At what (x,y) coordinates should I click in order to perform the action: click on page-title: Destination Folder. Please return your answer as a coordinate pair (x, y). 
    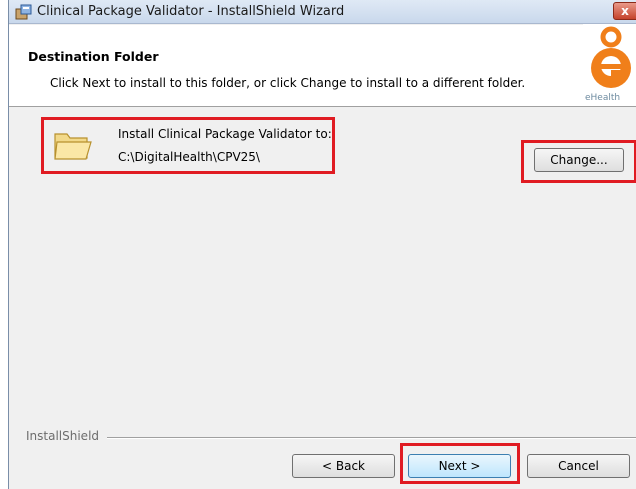
    Looking at the image, I should click on (93, 56).